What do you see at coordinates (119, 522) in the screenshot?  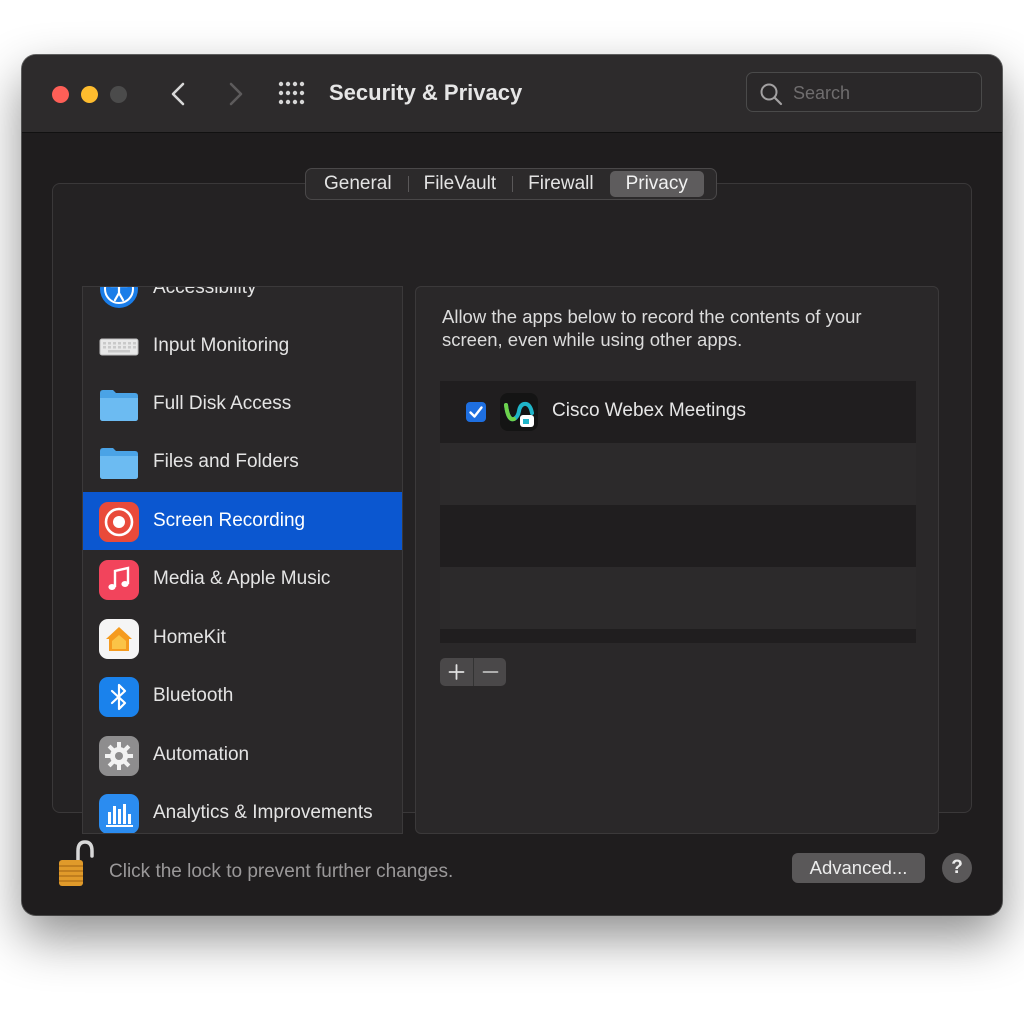 I see `screen-recording-icon` at bounding box center [119, 522].